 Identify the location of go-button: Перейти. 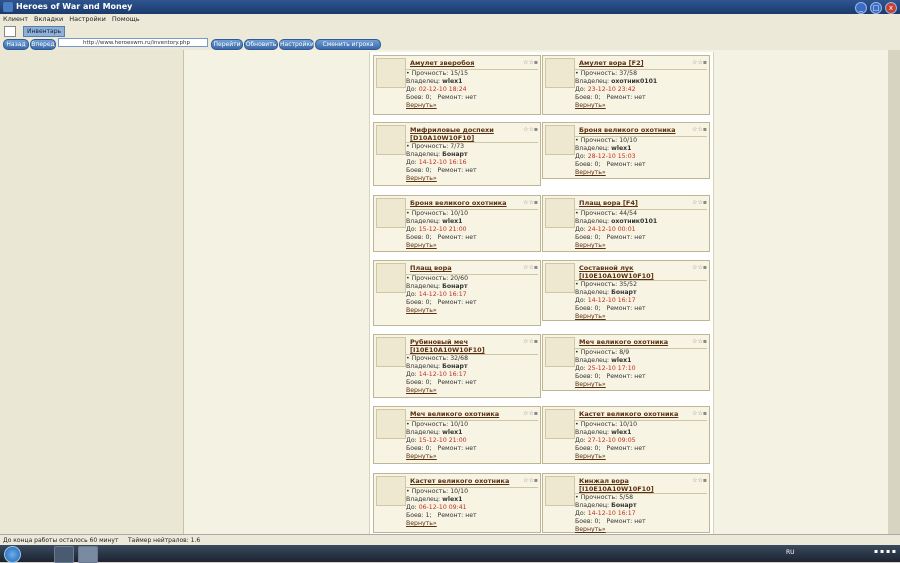
(227, 44).